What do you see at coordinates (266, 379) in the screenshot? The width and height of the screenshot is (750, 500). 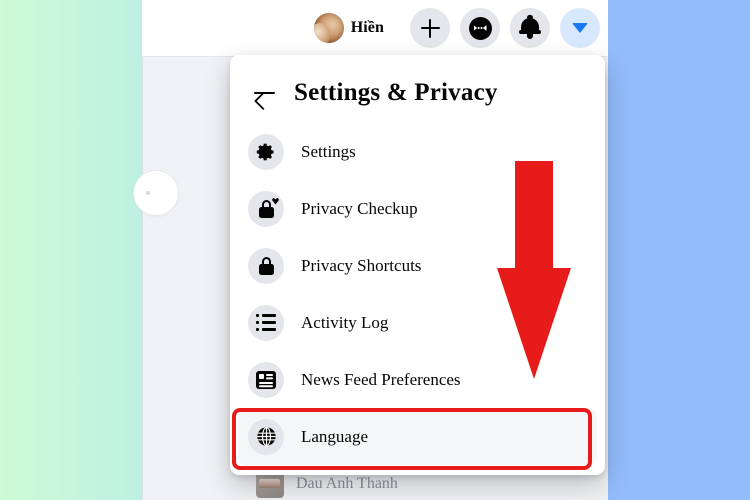 I see `news-feed-icon` at bounding box center [266, 379].